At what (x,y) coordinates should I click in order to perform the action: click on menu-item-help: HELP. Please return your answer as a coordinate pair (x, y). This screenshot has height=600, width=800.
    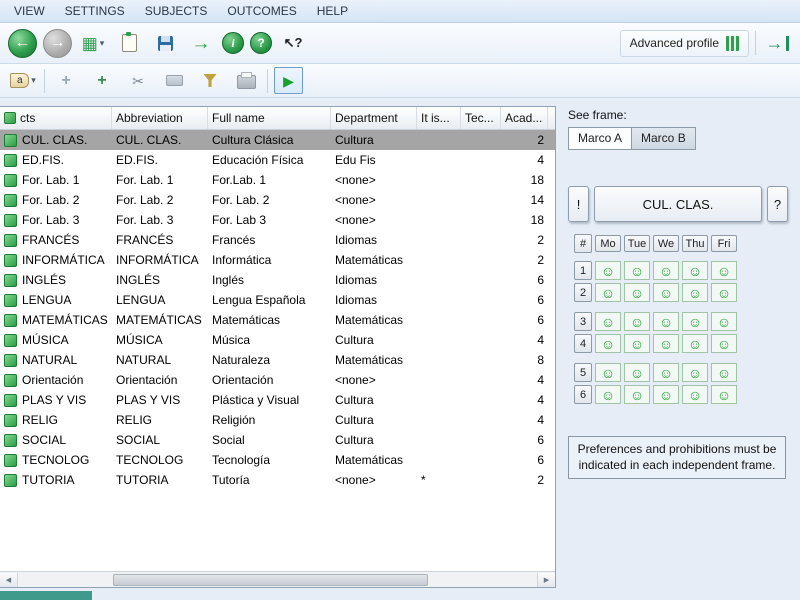
    Looking at the image, I should click on (332, 11).